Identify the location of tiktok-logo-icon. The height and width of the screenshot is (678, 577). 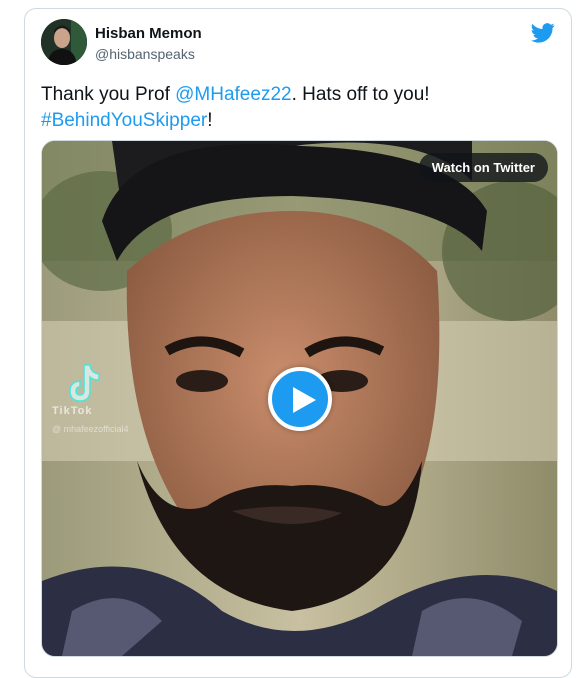
(84, 383).